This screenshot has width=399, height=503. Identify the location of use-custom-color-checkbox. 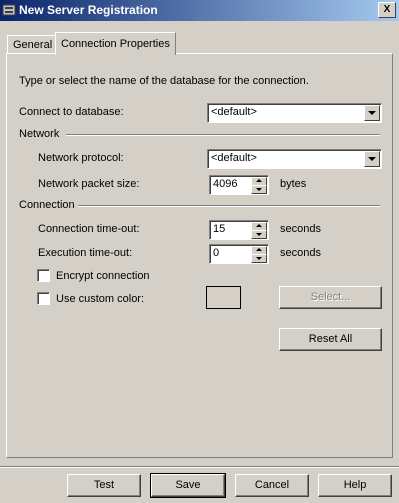
(43, 298).